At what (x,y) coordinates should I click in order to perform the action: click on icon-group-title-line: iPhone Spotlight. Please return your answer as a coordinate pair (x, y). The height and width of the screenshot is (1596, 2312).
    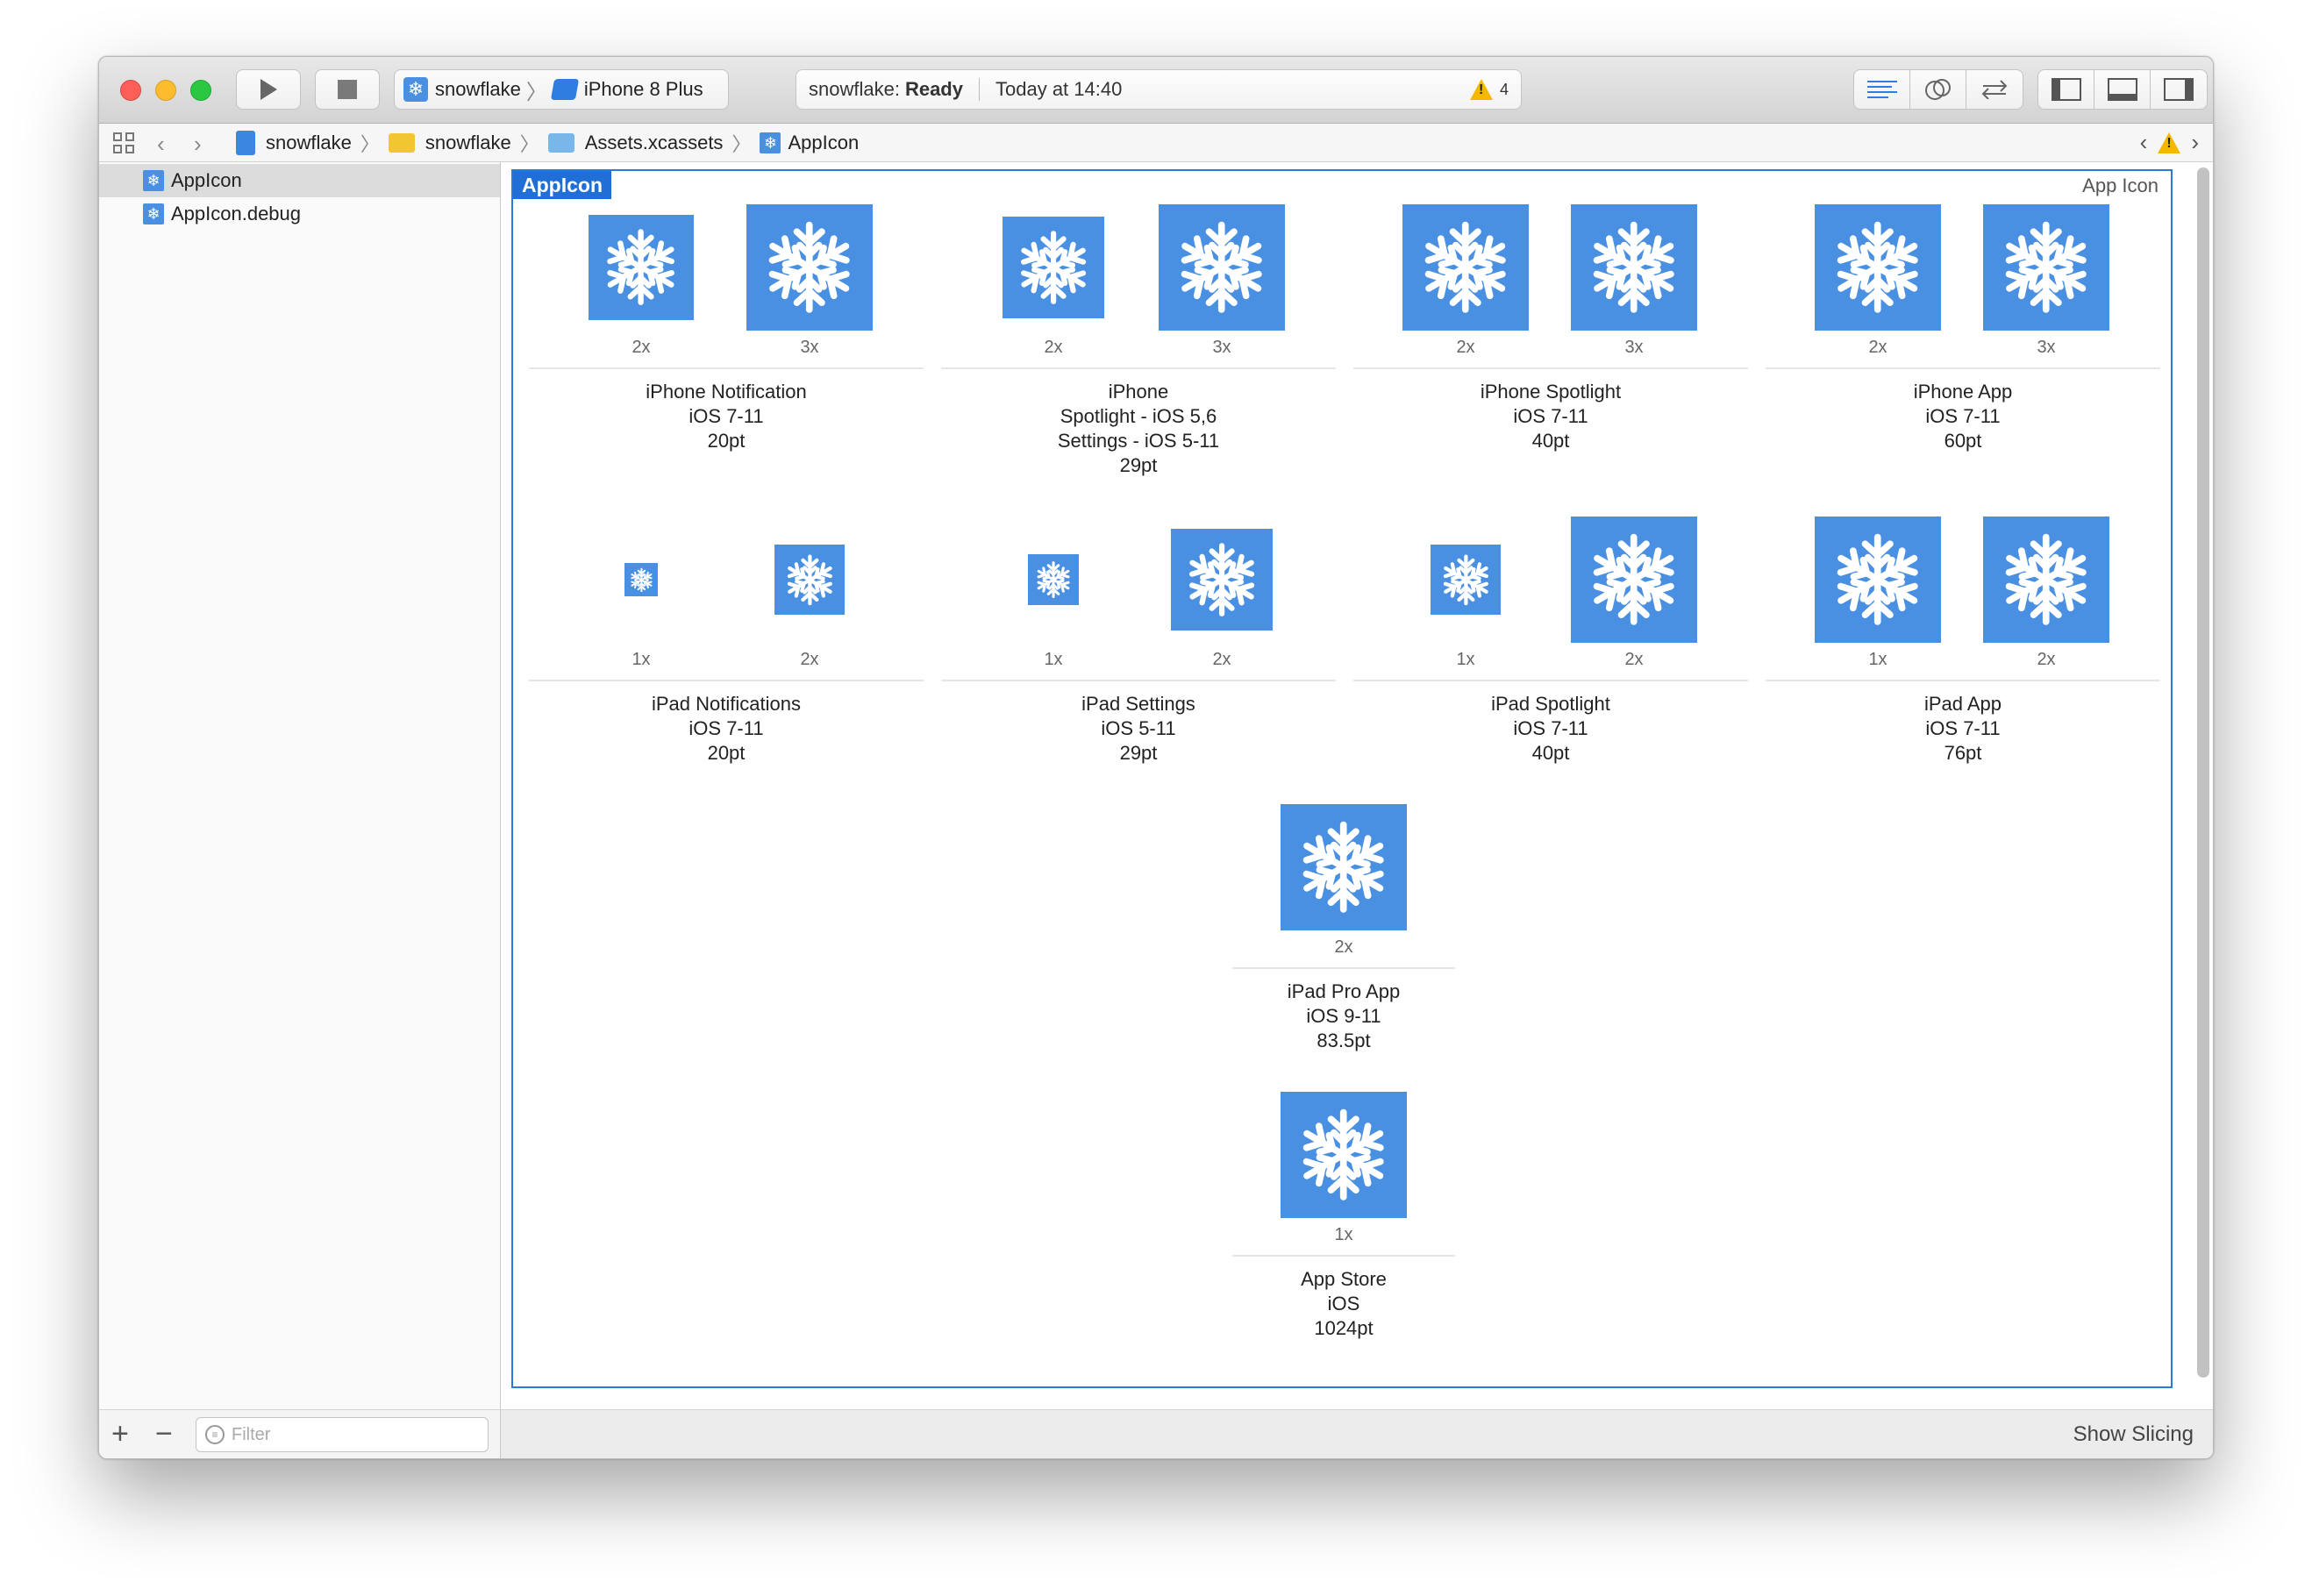
    Looking at the image, I should click on (1551, 392).